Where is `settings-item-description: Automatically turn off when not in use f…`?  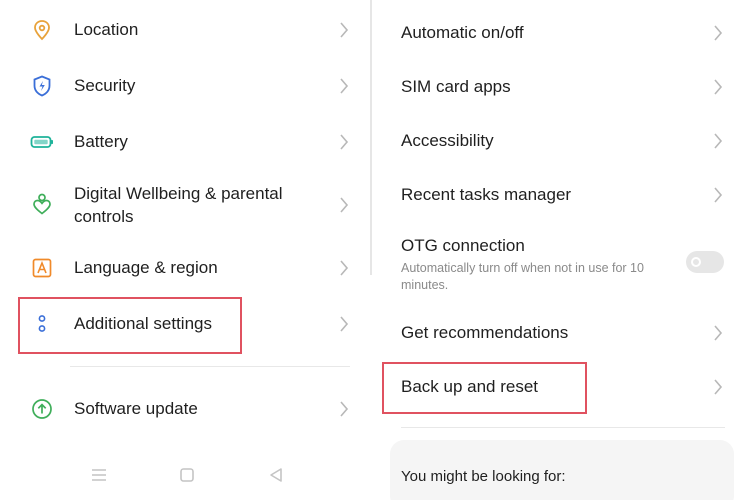 settings-item-description: Automatically turn off when not in use f… is located at coordinates (522, 276).